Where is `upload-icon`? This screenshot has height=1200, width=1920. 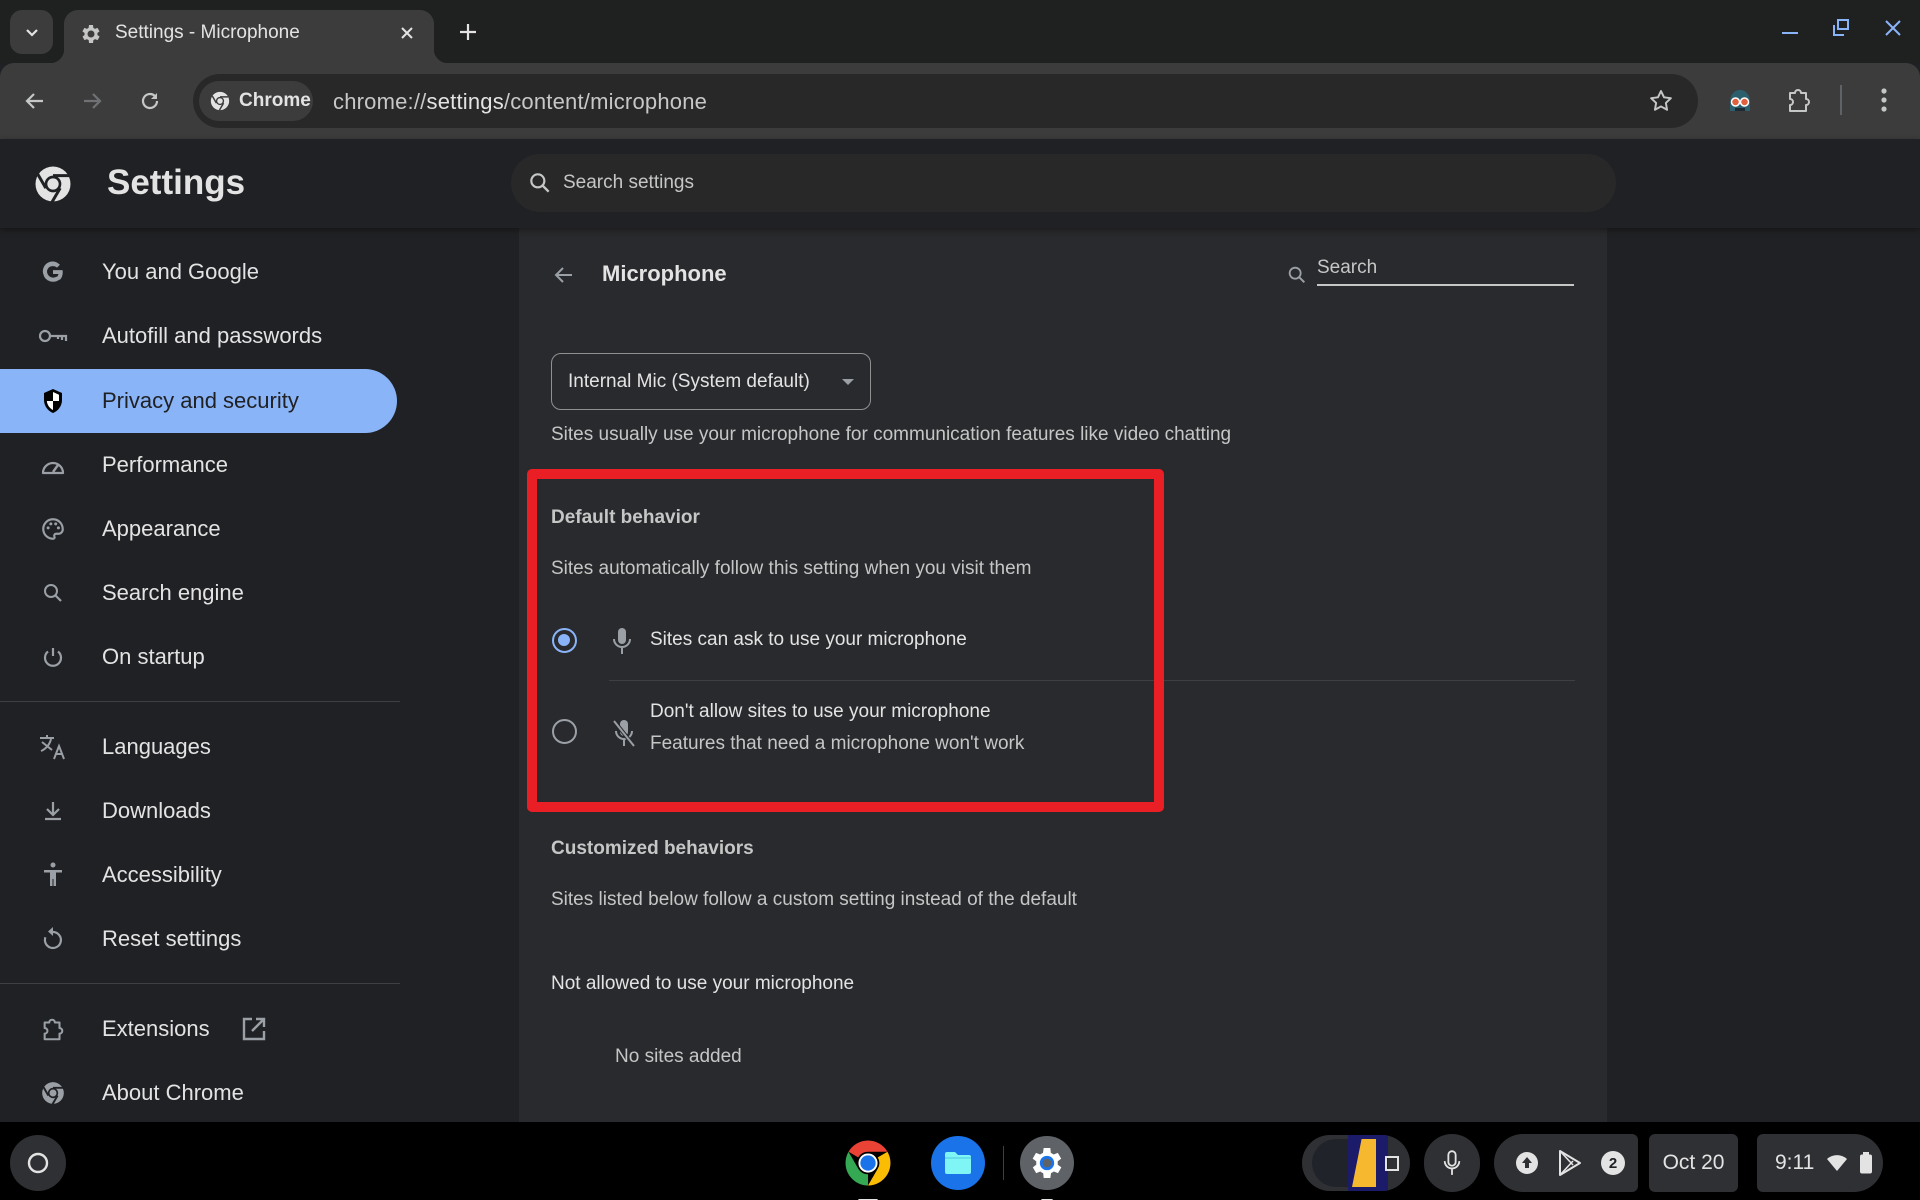 upload-icon is located at coordinates (1527, 1163).